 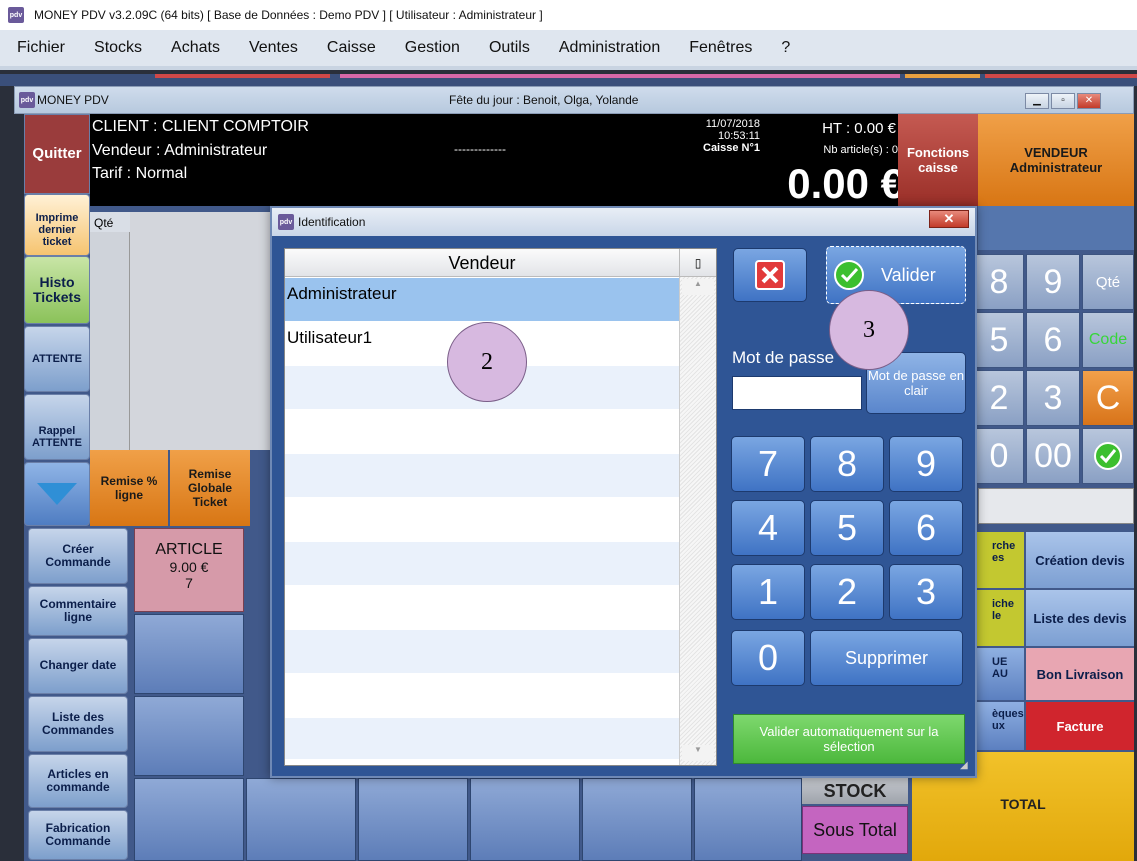 I want to click on dialog-title: Identification, so click(x=332, y=222).